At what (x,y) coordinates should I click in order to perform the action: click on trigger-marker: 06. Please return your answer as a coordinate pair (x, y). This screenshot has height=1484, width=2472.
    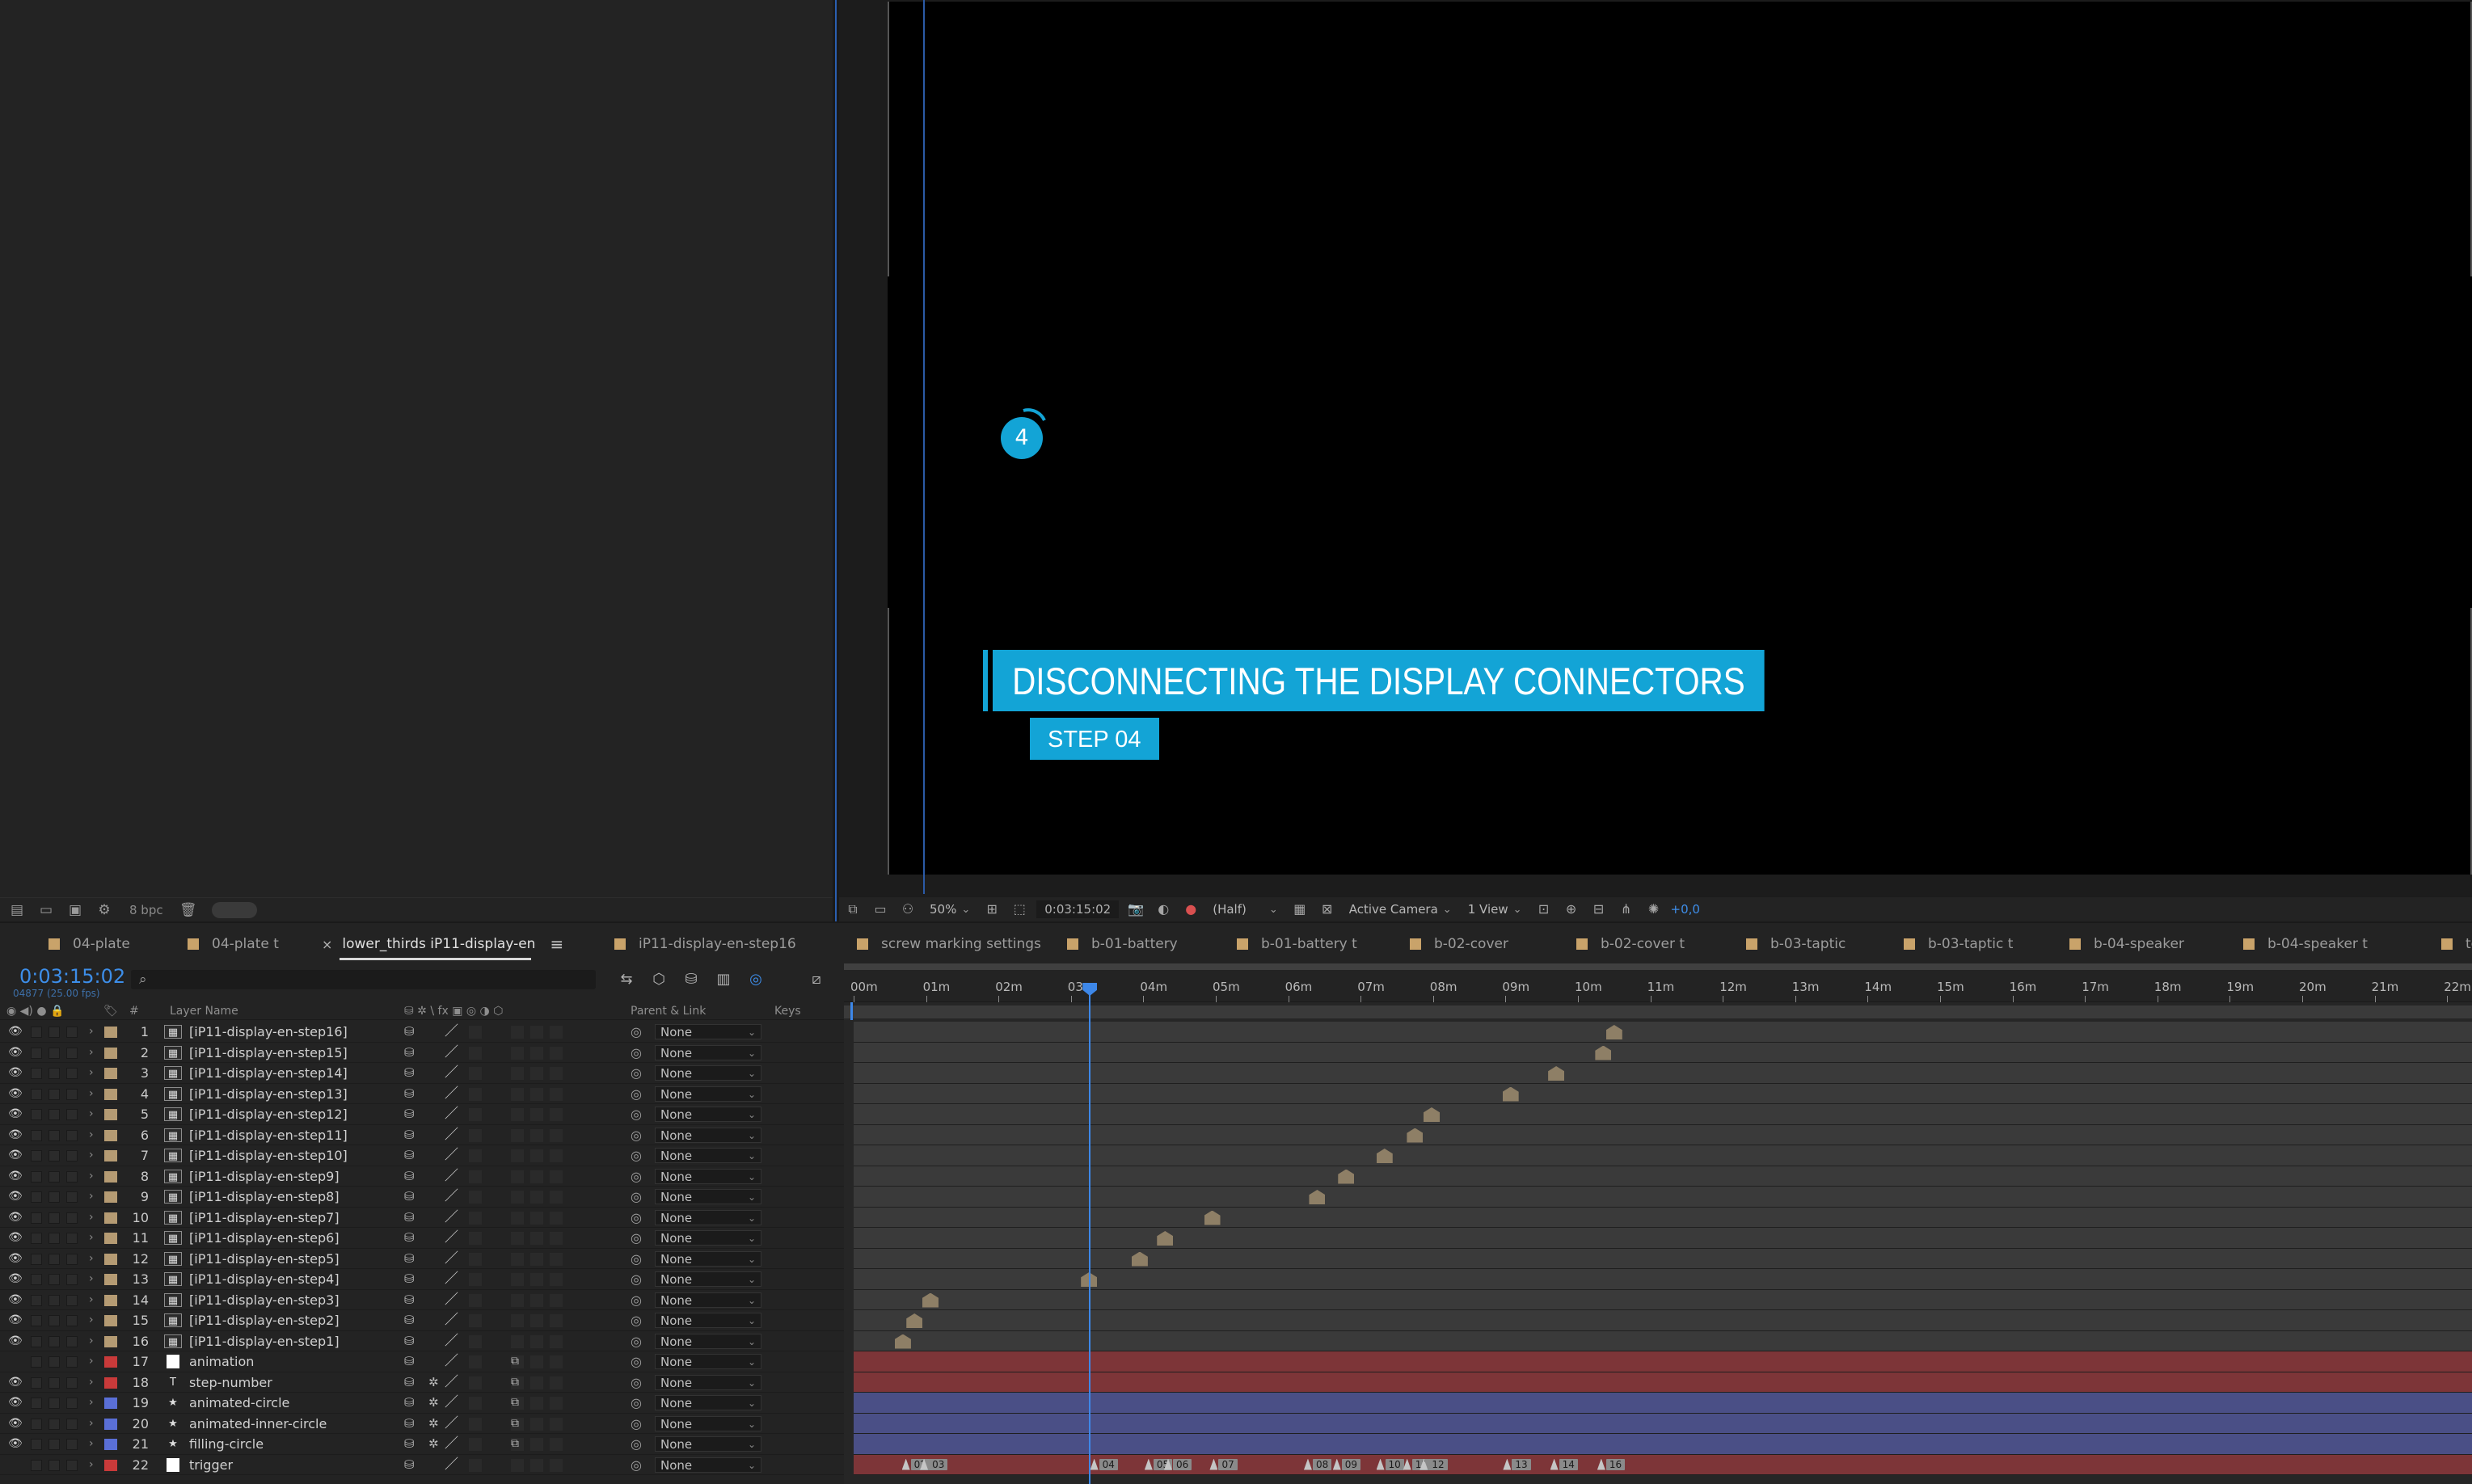
    Looking at the image, I should click on (1178, 1465).